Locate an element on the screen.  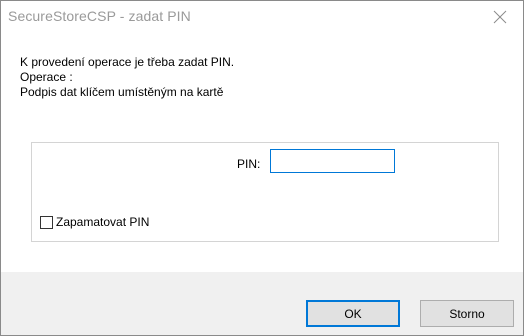
checkbox-box is located at coordinates (46, 222).